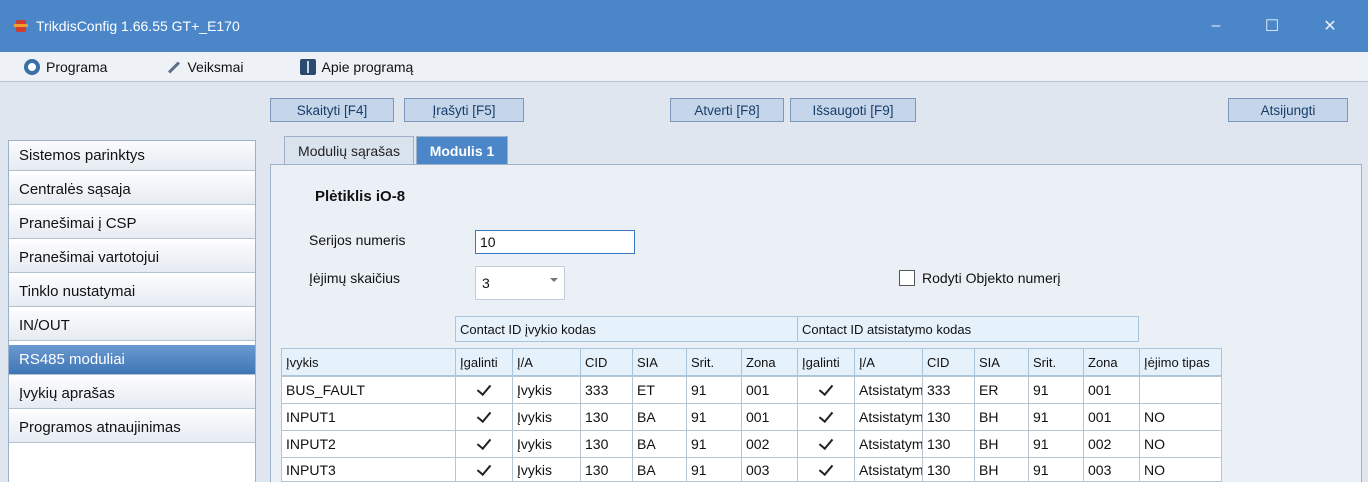  I want to click on sidebar-item-centrales-sasaja: Centralės sąsaja, so click(132, 190).